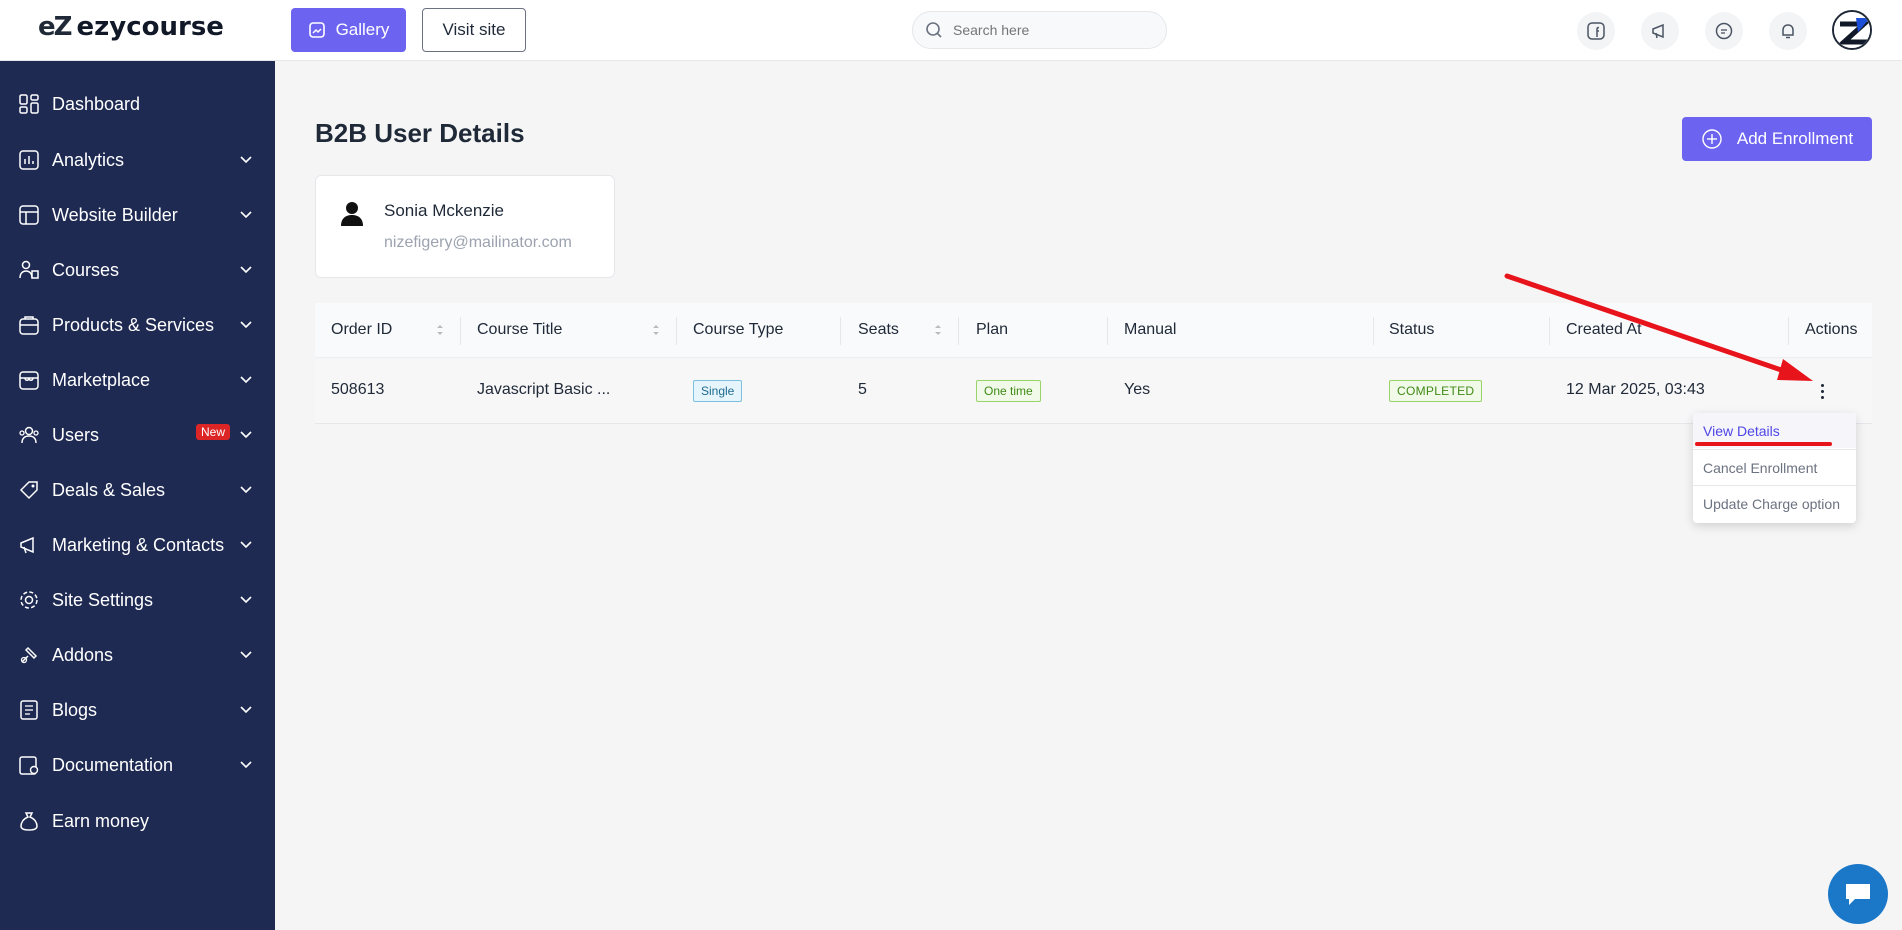 Image resolution: width=1902 pixels, height=930 pixels. What do you see at coordinates (29, 821) in the screenshot?
I see `earn-money-icon` at bounding box center [29, 821].